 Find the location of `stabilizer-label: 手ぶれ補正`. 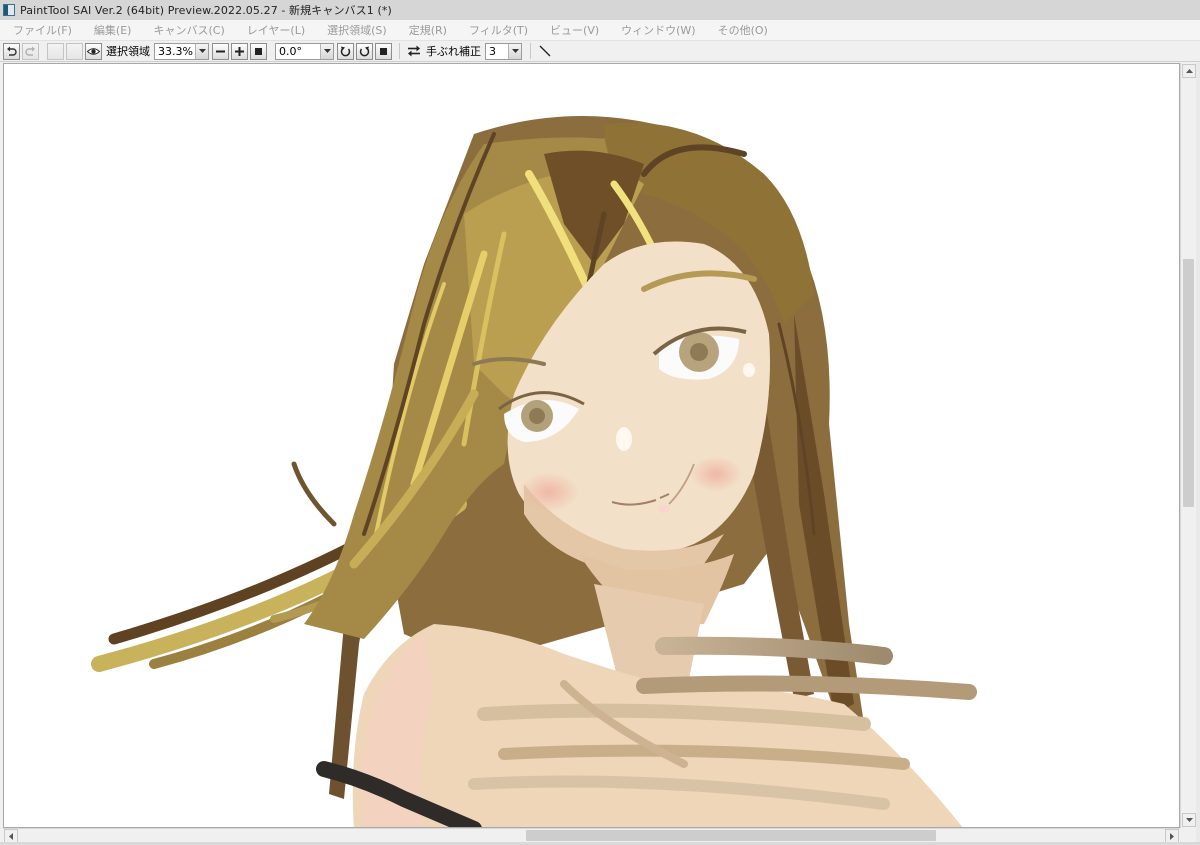

stabilizer-label: 手ぶれ補正 is located at coordinates (453, 51).